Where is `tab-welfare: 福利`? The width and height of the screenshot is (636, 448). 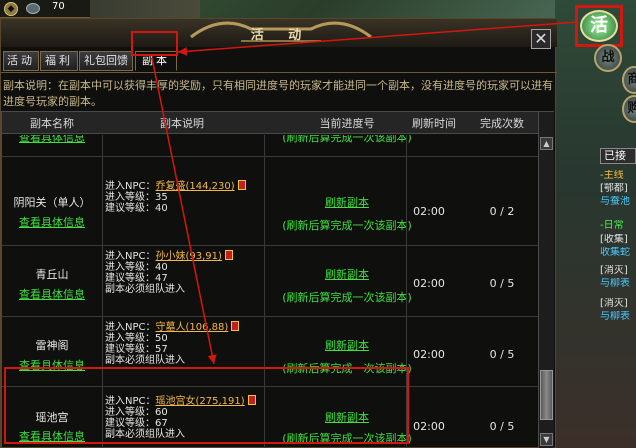
tab-welfare: 福利 is located at coordinates (59, 61).